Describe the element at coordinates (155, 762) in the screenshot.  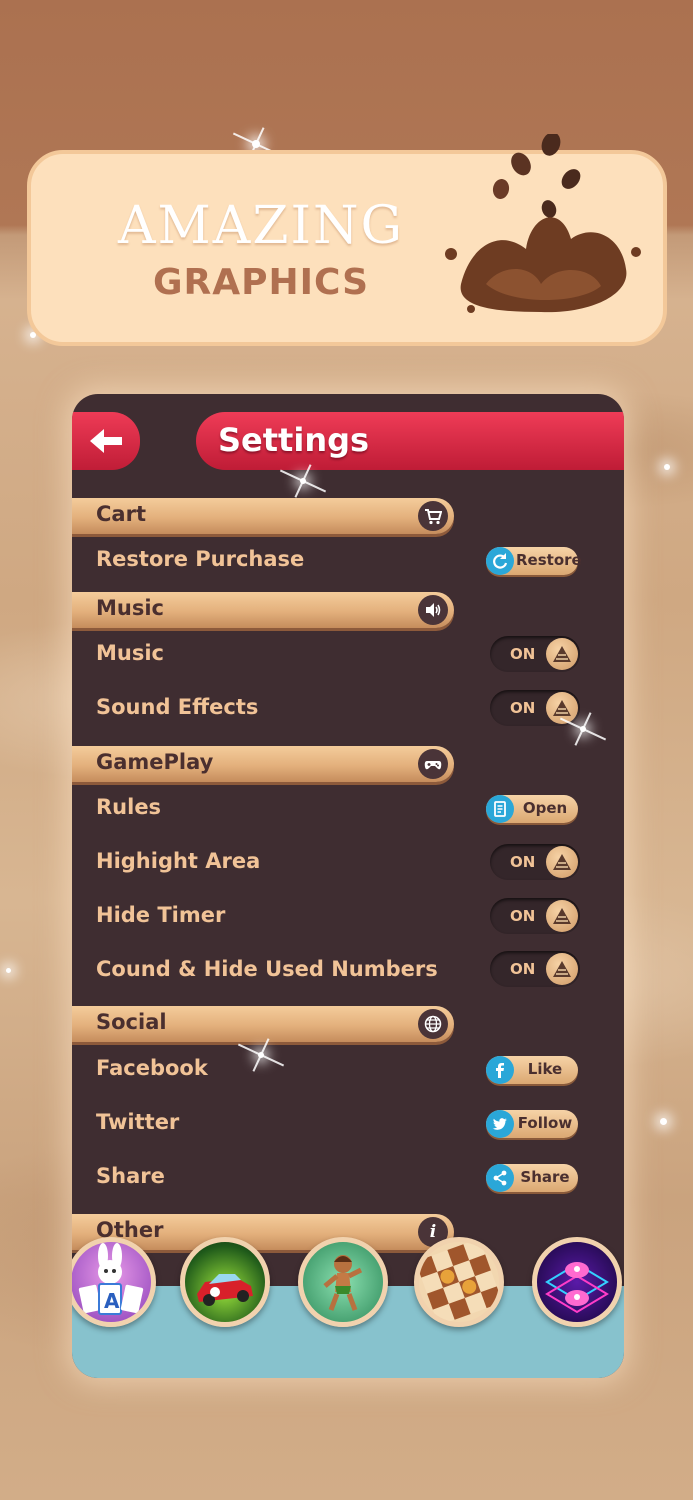
I see `section-label: GamePlay` at that location.